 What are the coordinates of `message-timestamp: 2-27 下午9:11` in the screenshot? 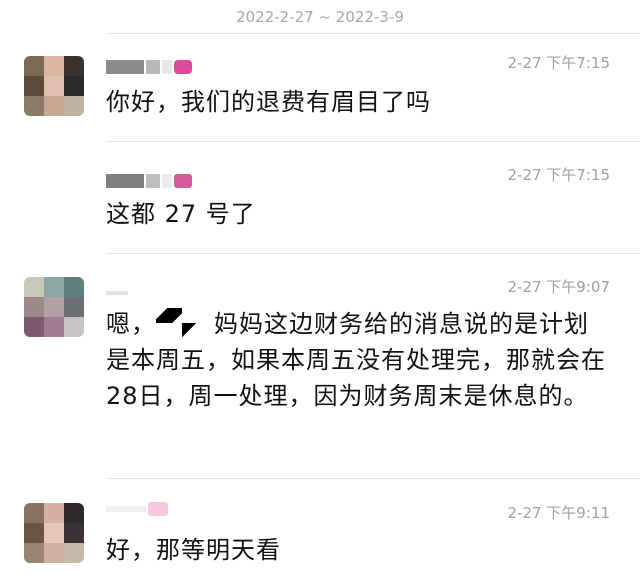 It's located at (559, 513).